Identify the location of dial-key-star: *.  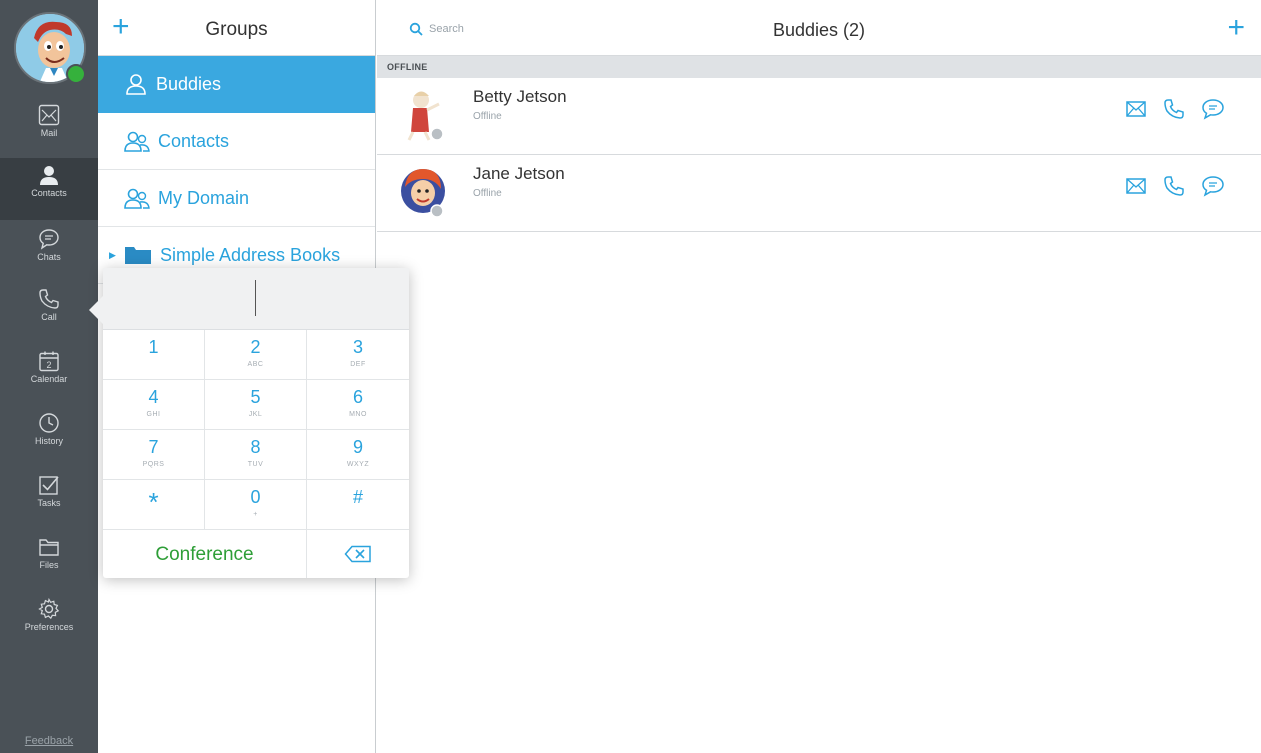
(154, 505).